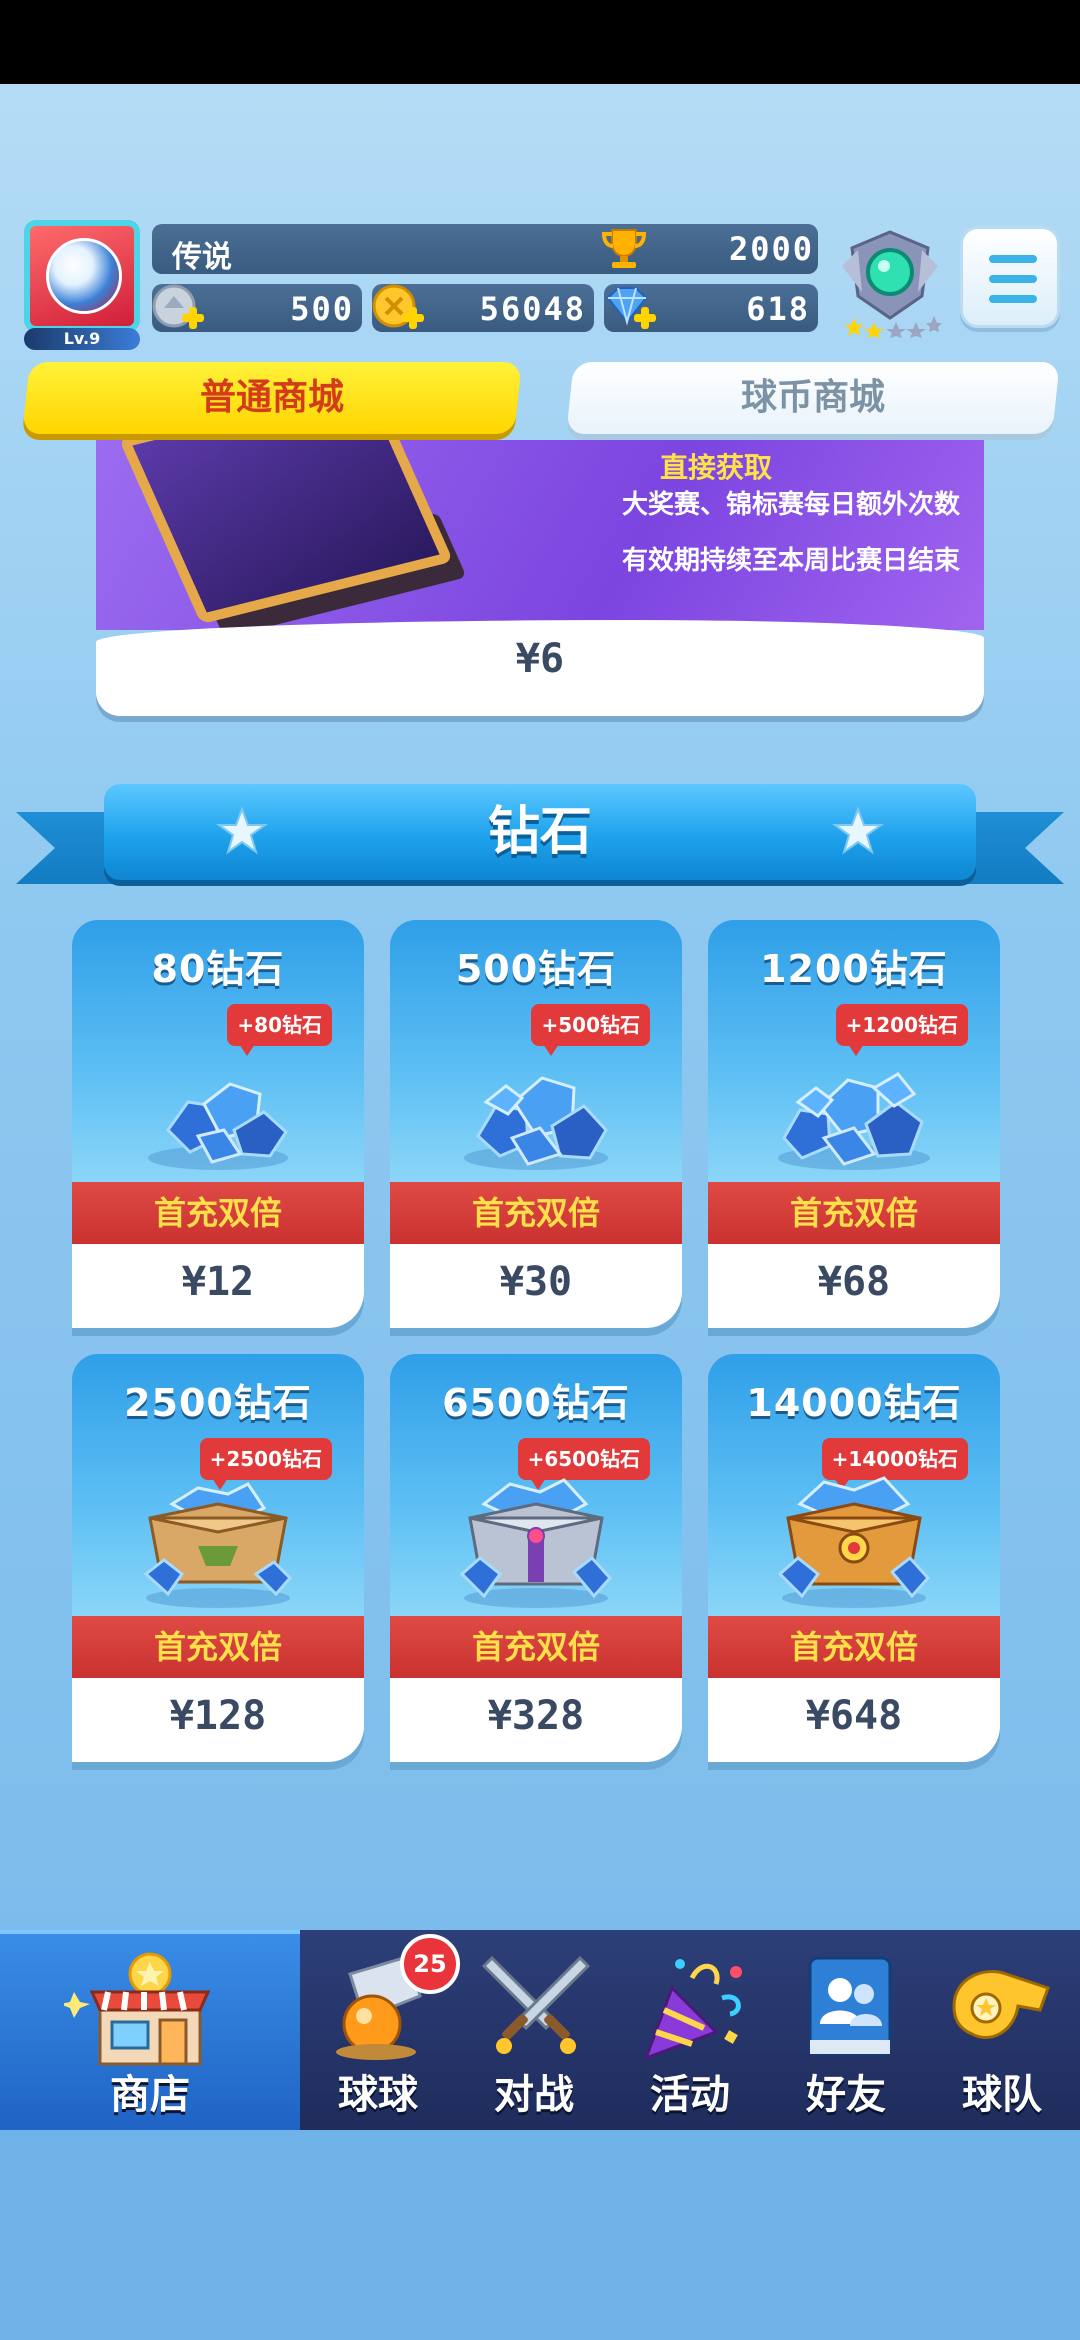 This screenshot has height=2340, width=1080. Describe the element at coordinates (790, 505) in the screenshot. I see `promo-description-line1: 大奖赛、锦标赛每日额外次数` at that location.